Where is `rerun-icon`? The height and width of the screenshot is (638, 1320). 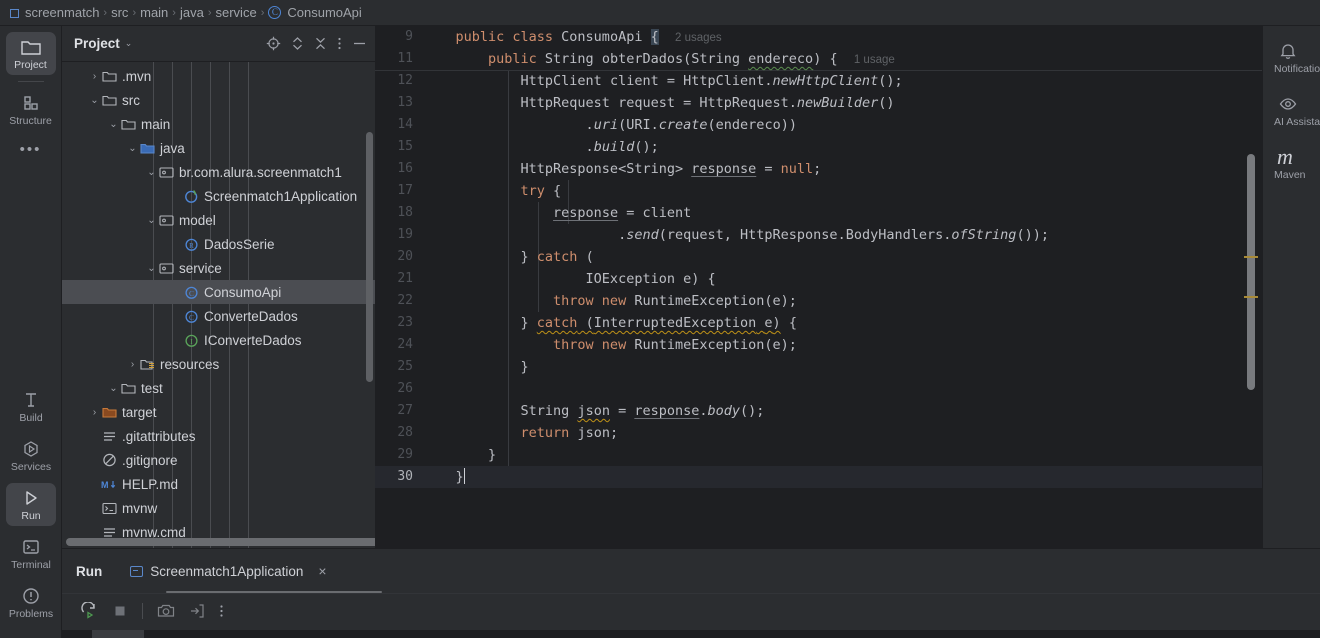
rerun-icon is located at coordinates (89, 610).